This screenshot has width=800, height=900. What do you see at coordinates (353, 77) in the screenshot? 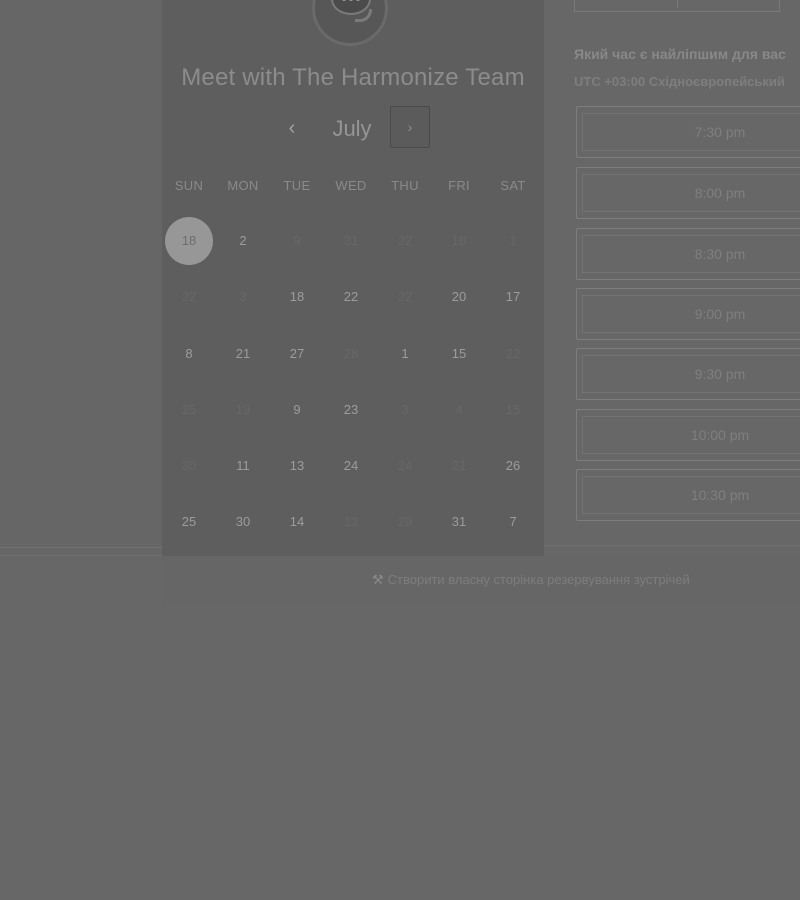
I see `calendar-title: Meet with The Harmonize Team` at bounding box center [353, 77].